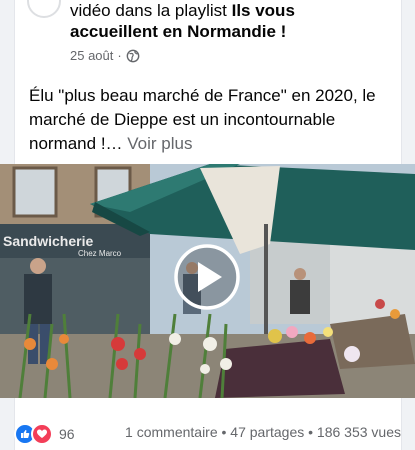 The image size is (415, 450). I want to click on post-meta: 25 août ·, so click(105, 55).